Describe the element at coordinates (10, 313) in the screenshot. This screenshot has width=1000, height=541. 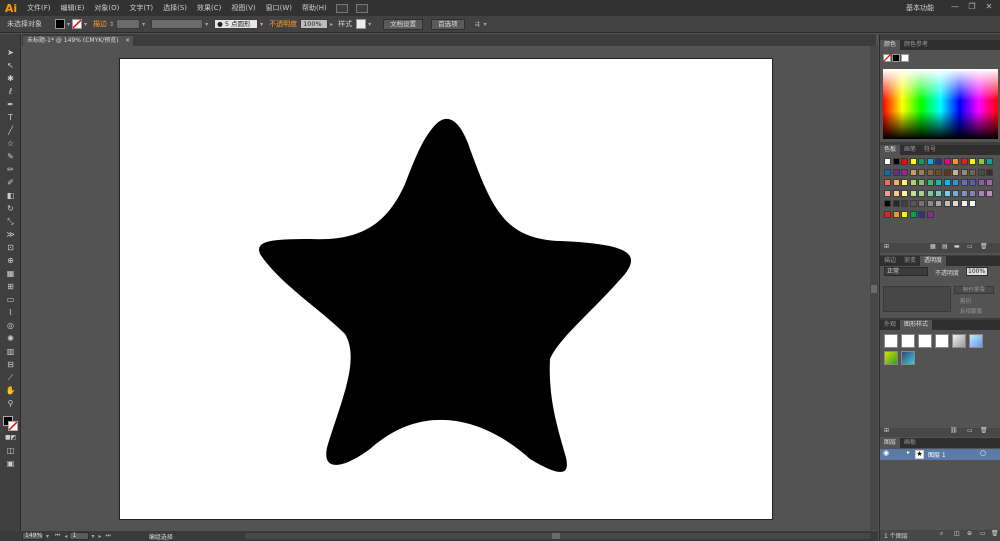
I see `eyedropper-tool-icon: ⌇` at that location.